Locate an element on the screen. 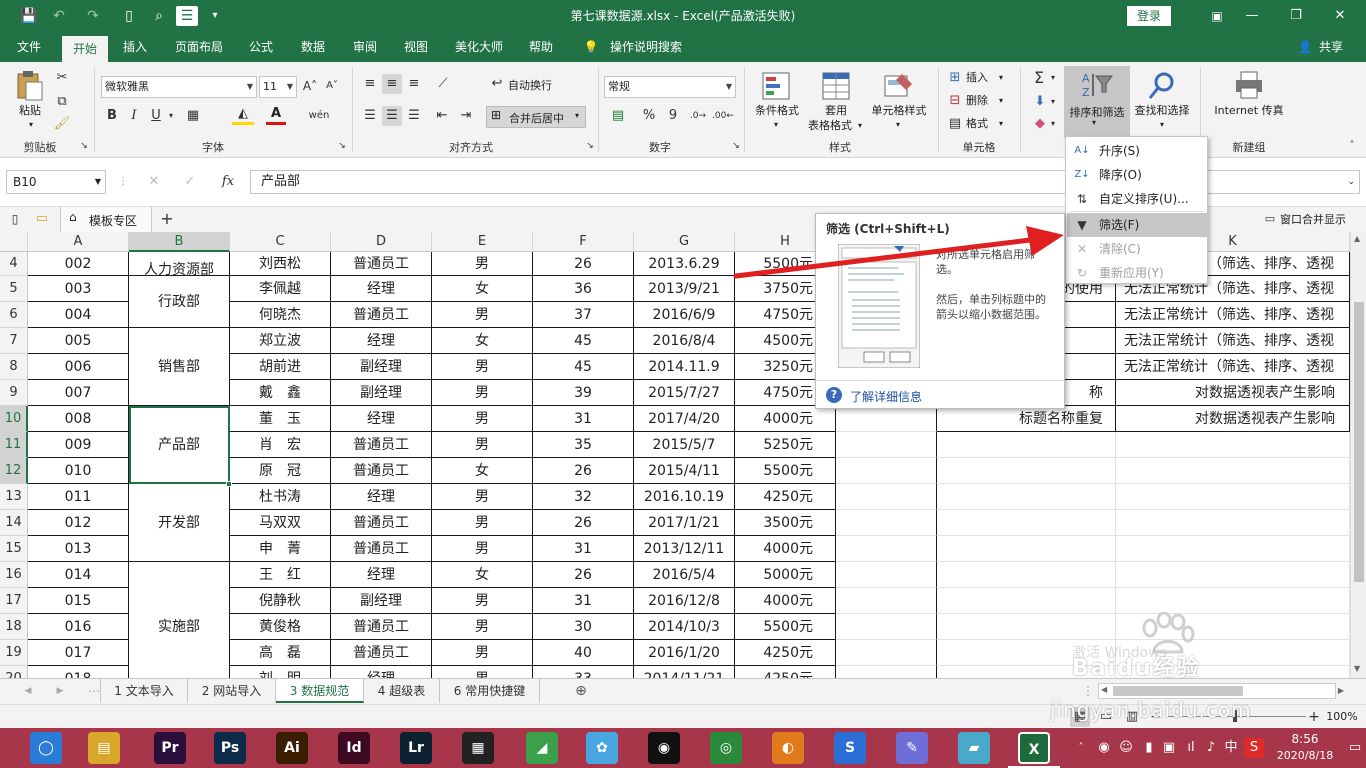 The height and width of the screenshot is (768, 1366). cell-c: 李佩越 is located at coordinates (280, 289).